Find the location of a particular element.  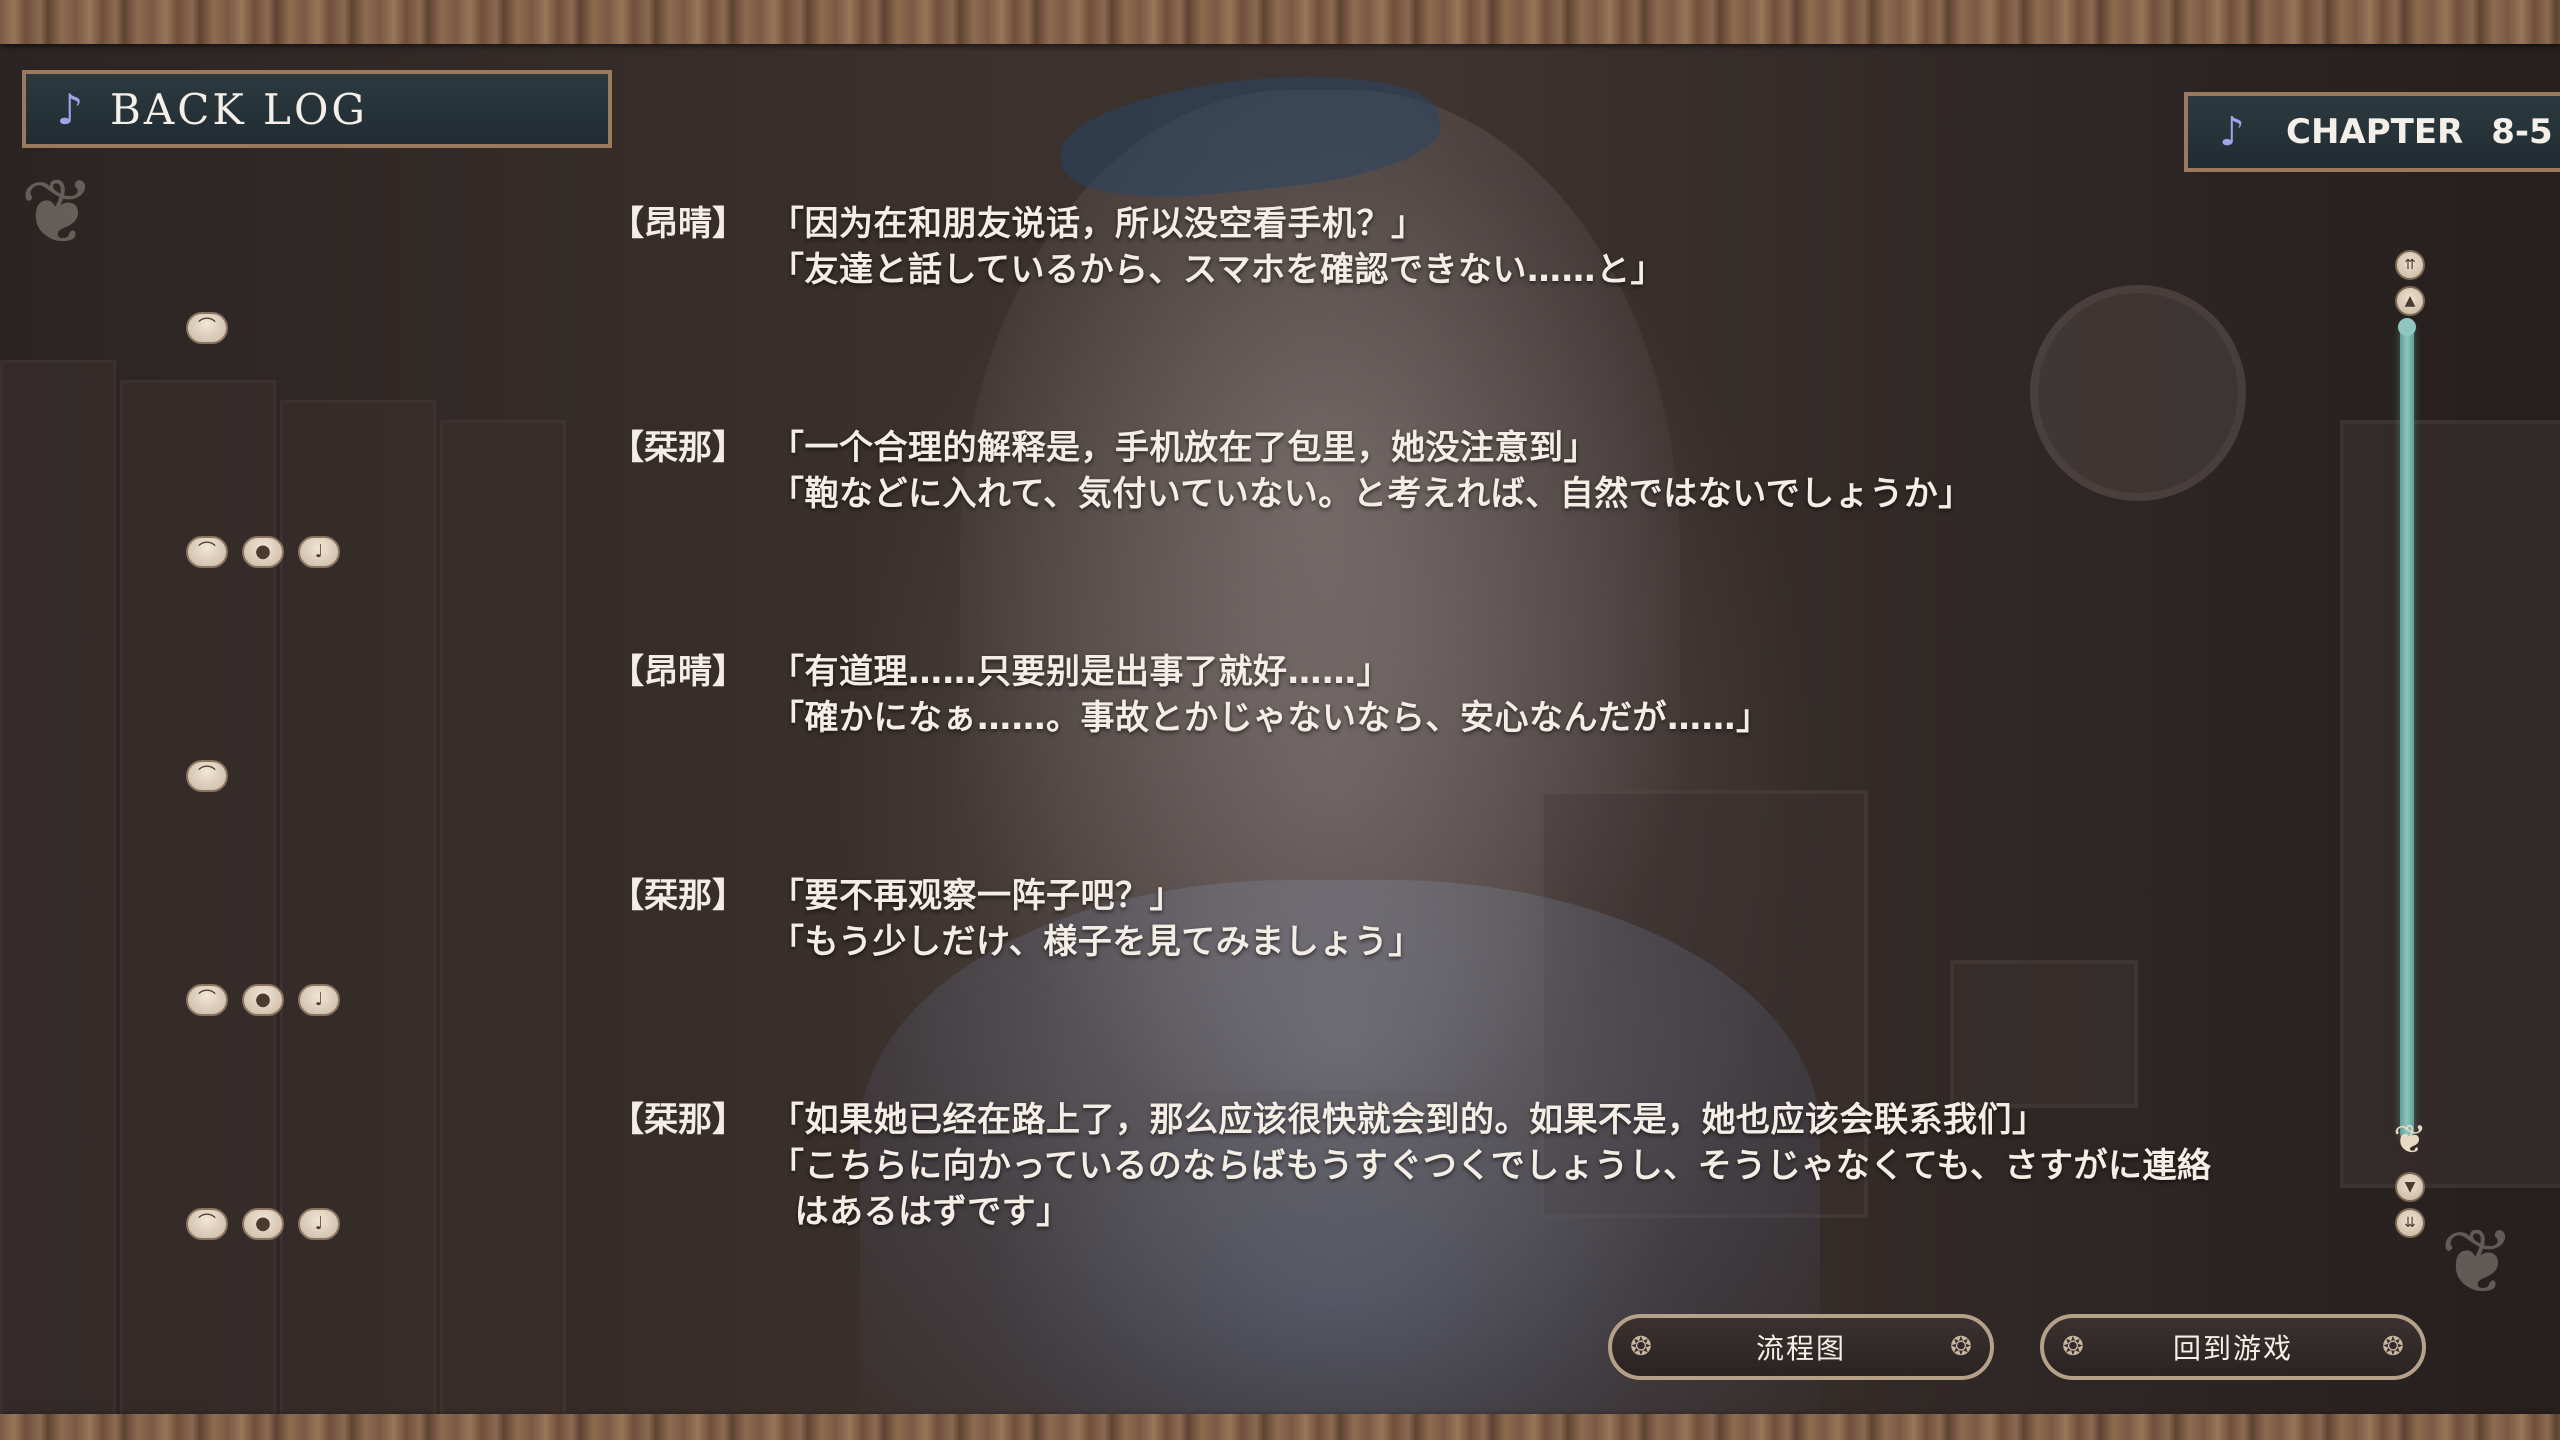

backlog-title-panel: ♪ BACK LOG is located at coordinates (317, 109).